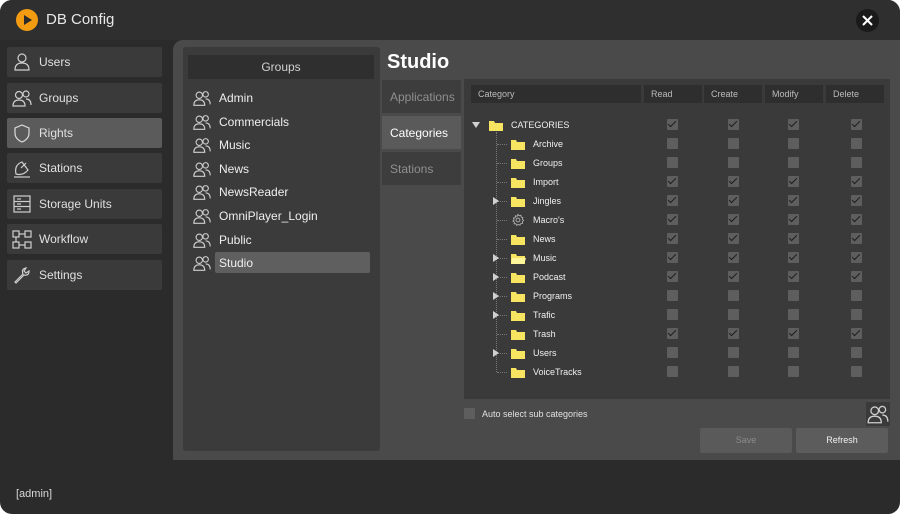 This screenshot has height=514, width=900. Describe the element at coordinates (421, 132) in the screenshot. I see `tab-categories: Categories` at that location.